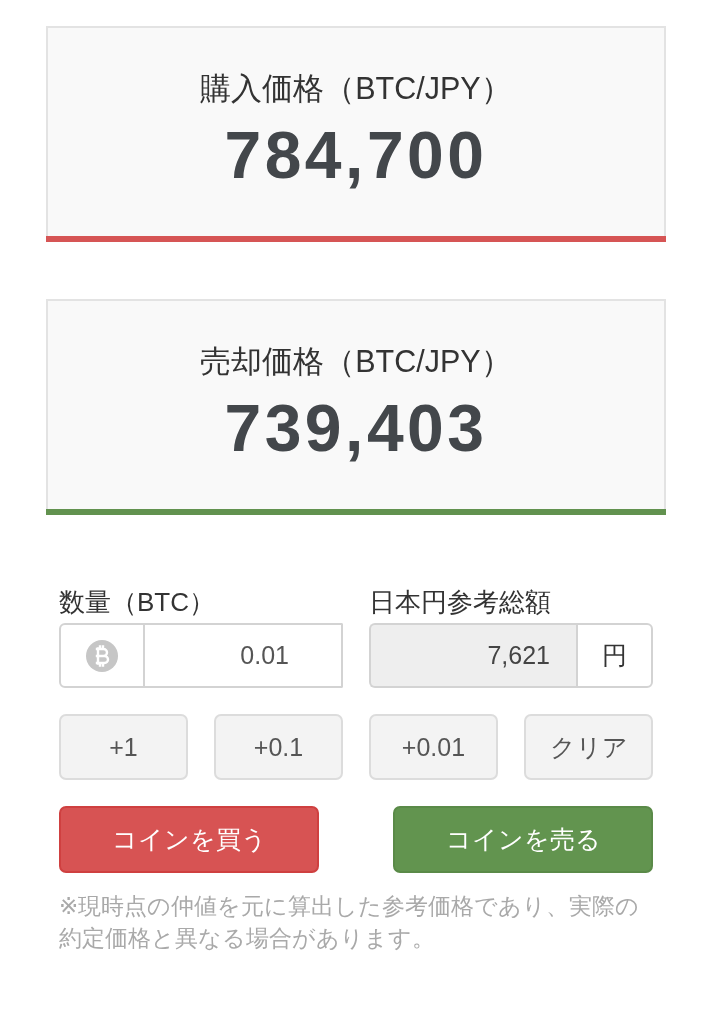 The height and width of the screenshot is (1018, 724). Describe the element at coordinates (137, 602) in the screenshot. I see `quantity-label: 数量（BTC）` at that location.